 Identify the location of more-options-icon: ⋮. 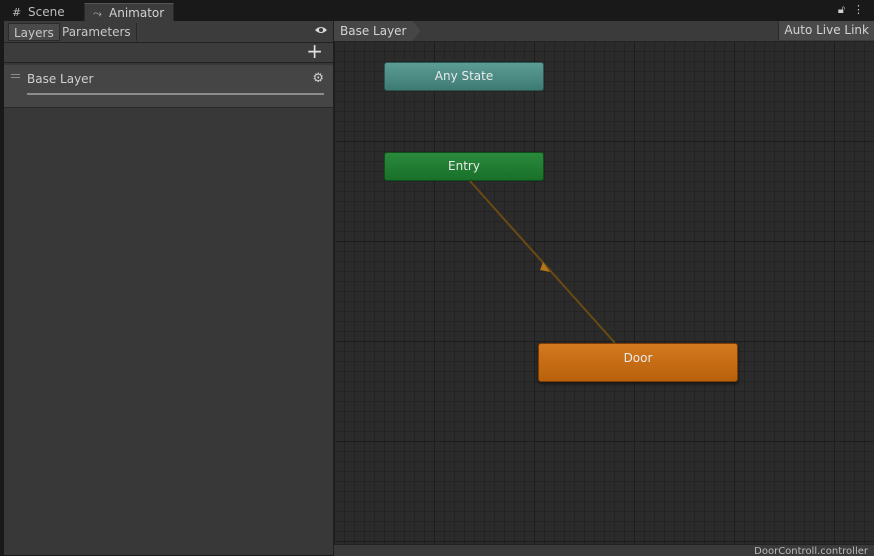
(858, 9).